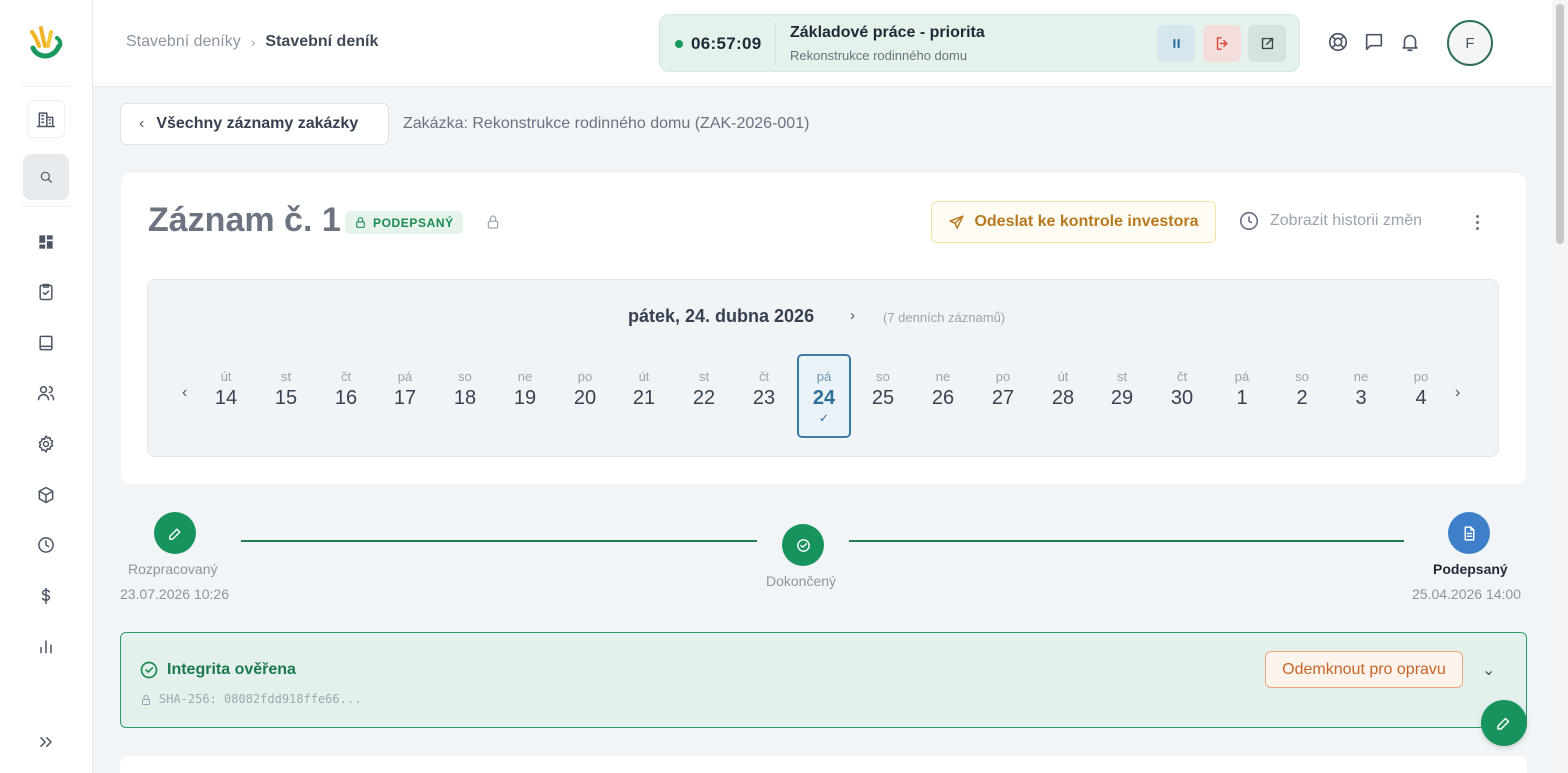 The image size is (1568, 773). I want to click on day-item: so 2, so click(1302, 396).